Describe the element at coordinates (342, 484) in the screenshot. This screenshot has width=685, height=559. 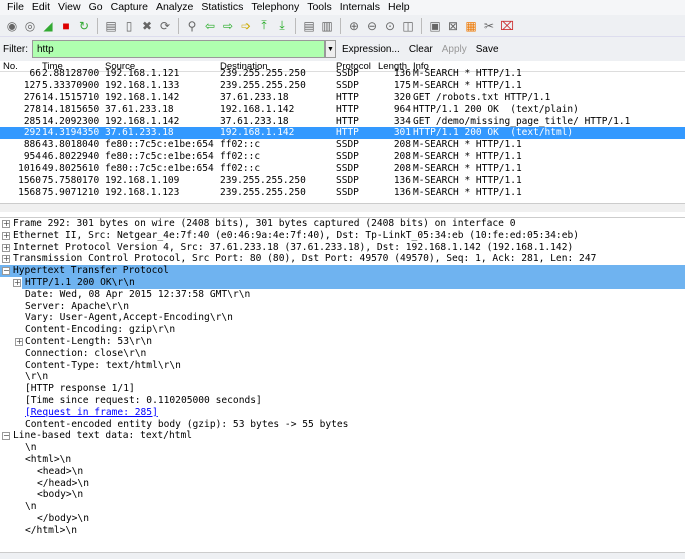
I see `detail-line: </head>\n` at that location.